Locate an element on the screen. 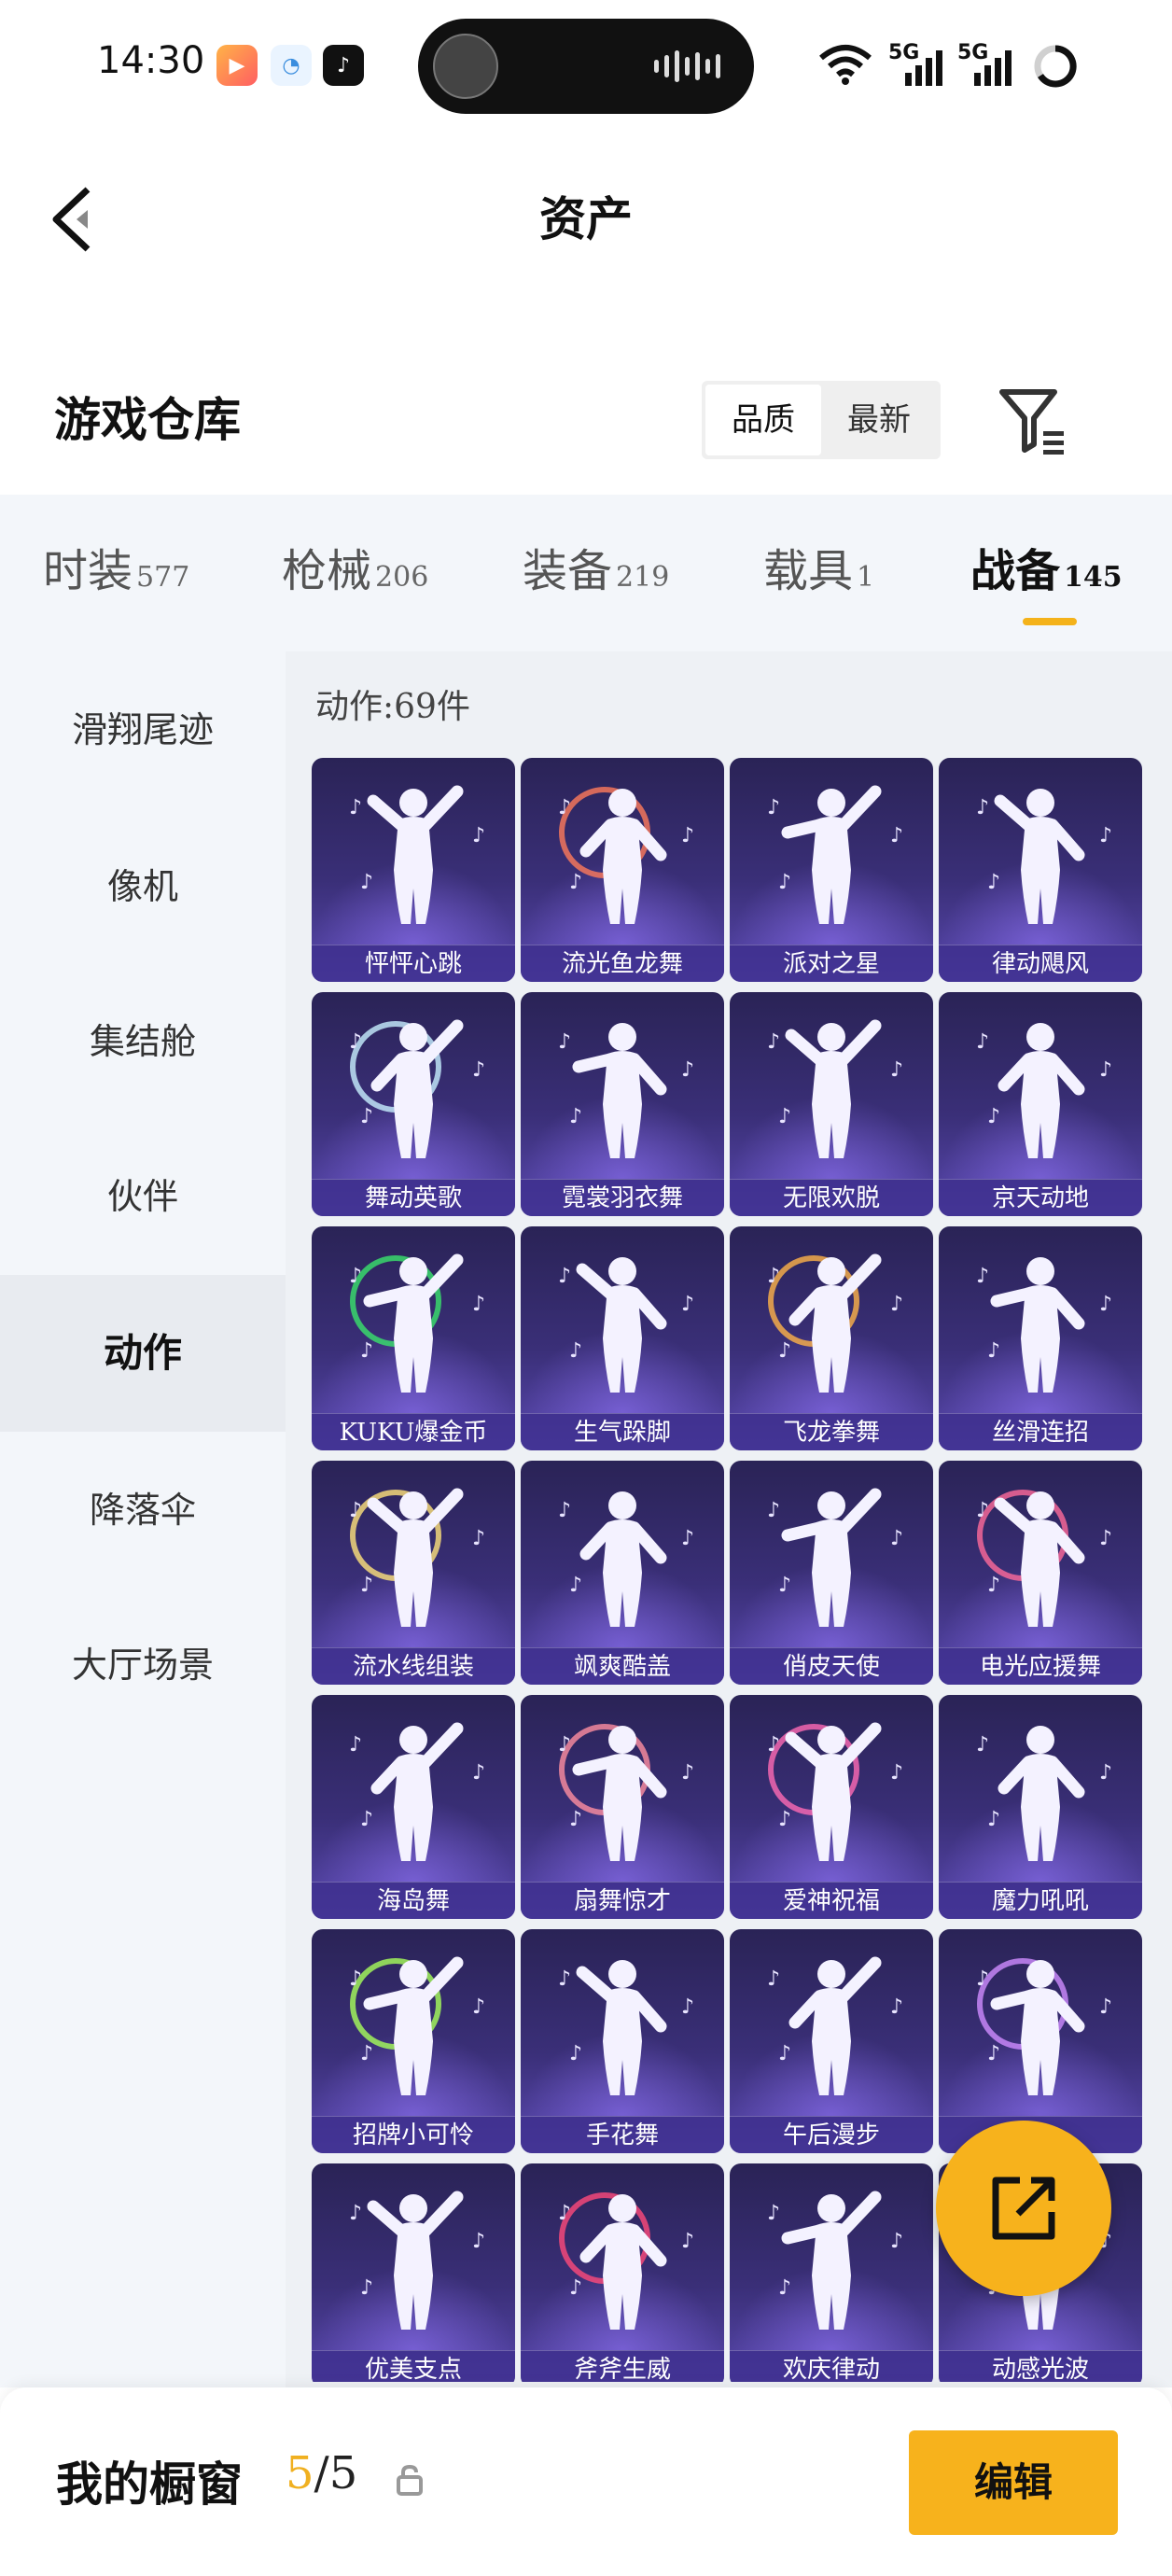  tab-vehicles: 载具 1 is located at coordinates (818, 566).